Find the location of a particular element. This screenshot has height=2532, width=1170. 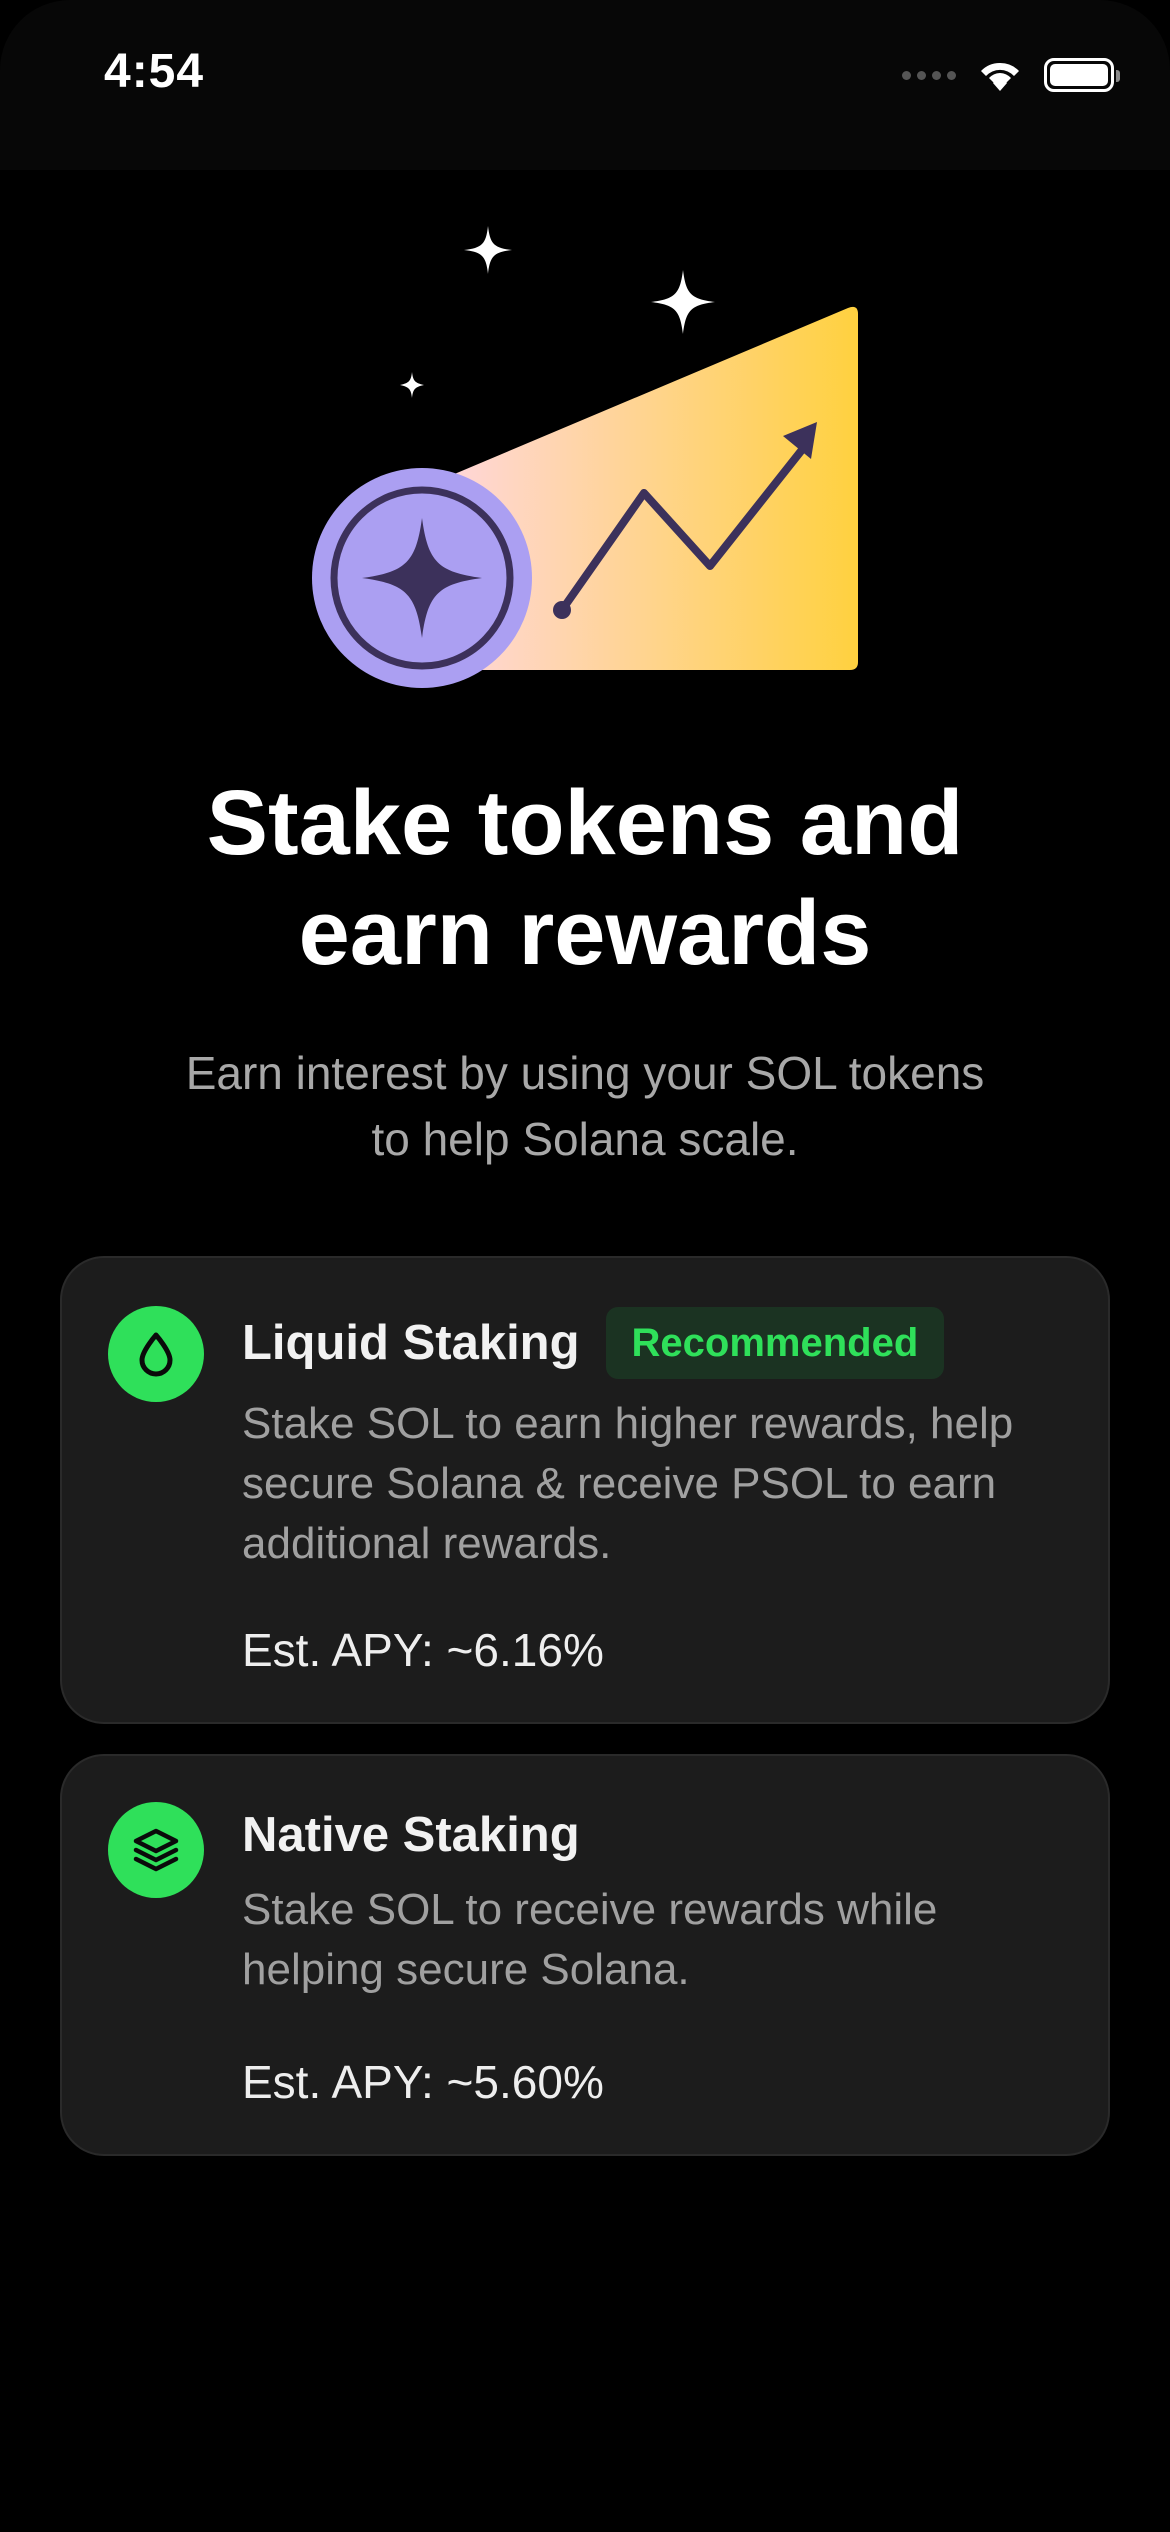

page-title: Stake tokens and earn rewards is located at coordinates (585, 878).